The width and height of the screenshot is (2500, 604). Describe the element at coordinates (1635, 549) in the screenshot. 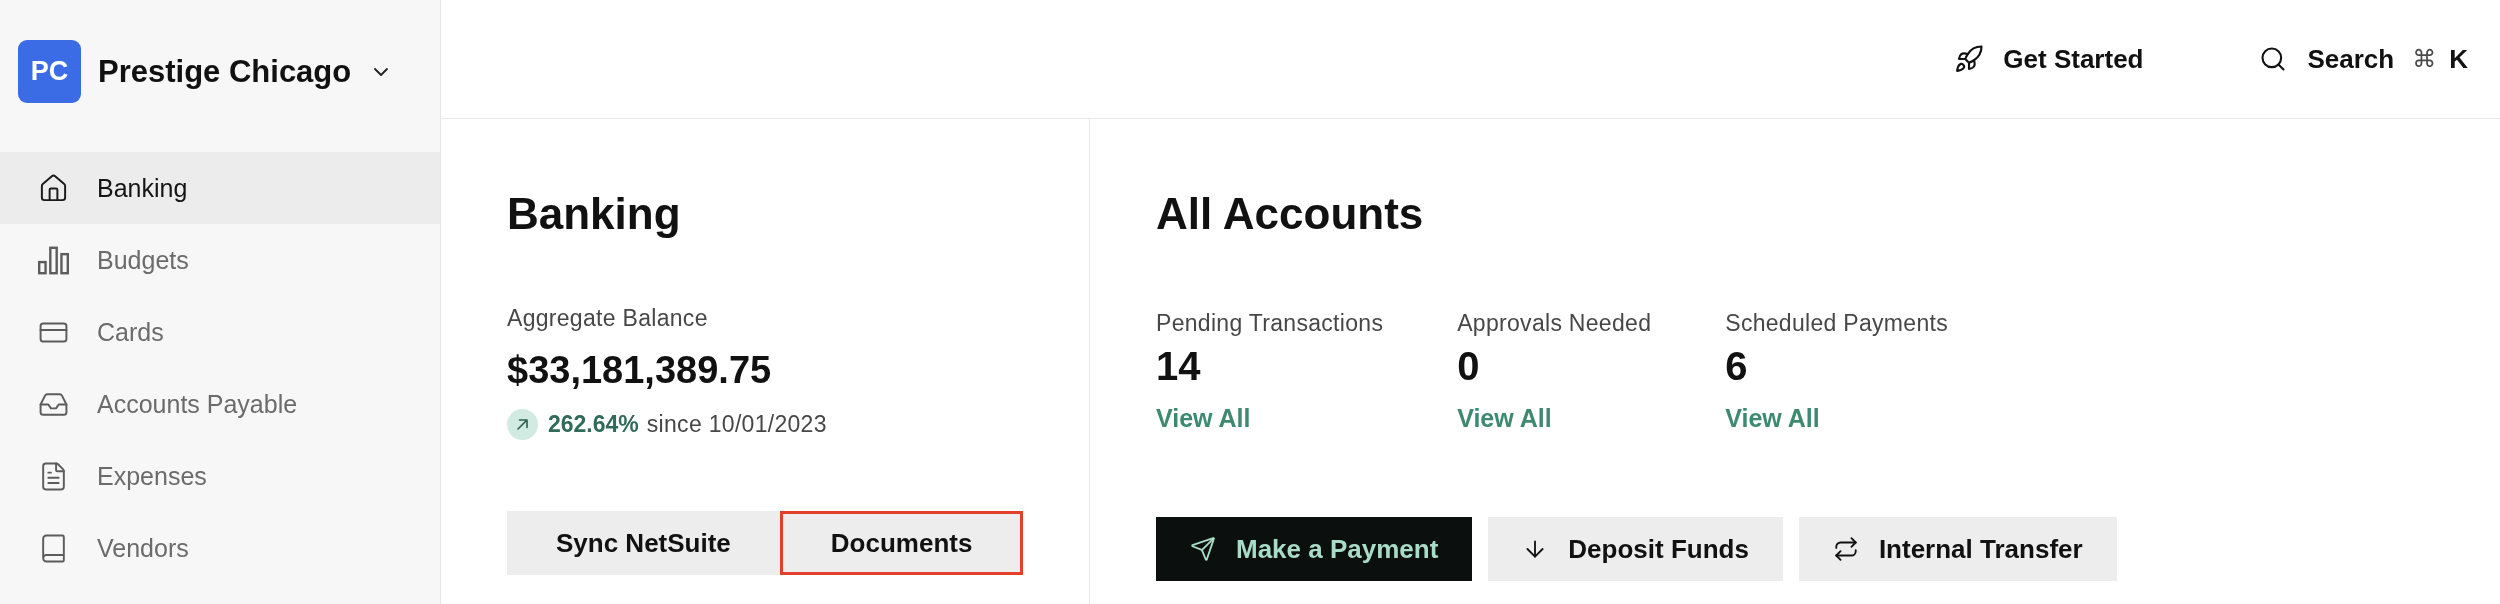

I see `action-button: Deposit Funds` at that location.